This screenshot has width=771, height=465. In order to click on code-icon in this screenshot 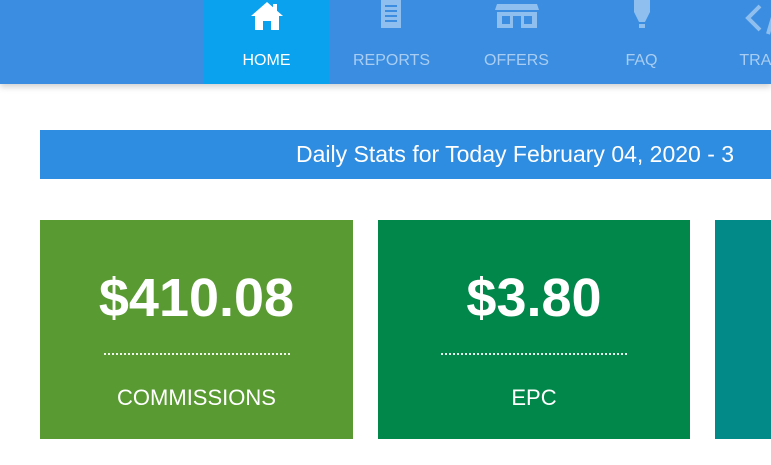, I will do `click(737, 17)`.